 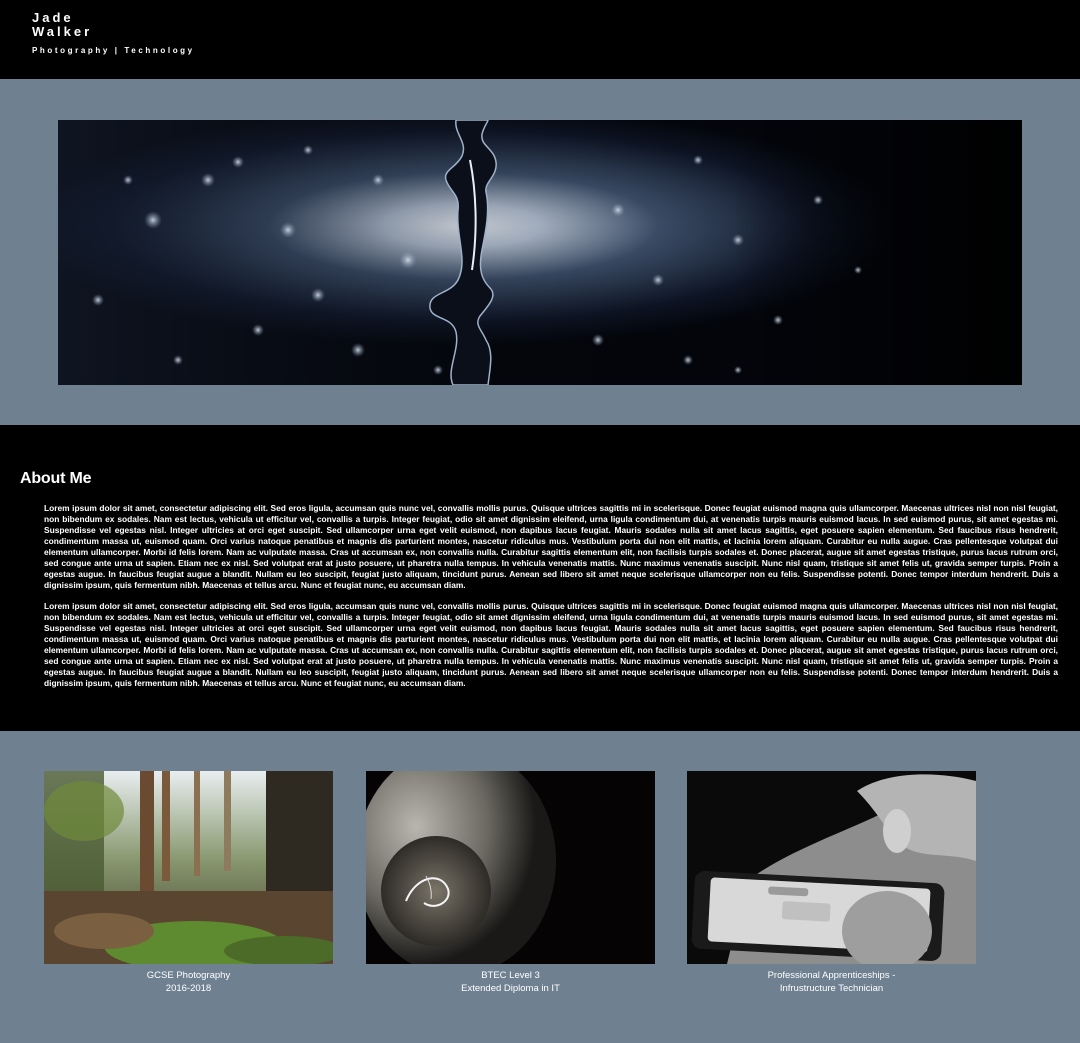 I want to click on qualification-title: BTEC Level 3, so click(x=510, y=975).